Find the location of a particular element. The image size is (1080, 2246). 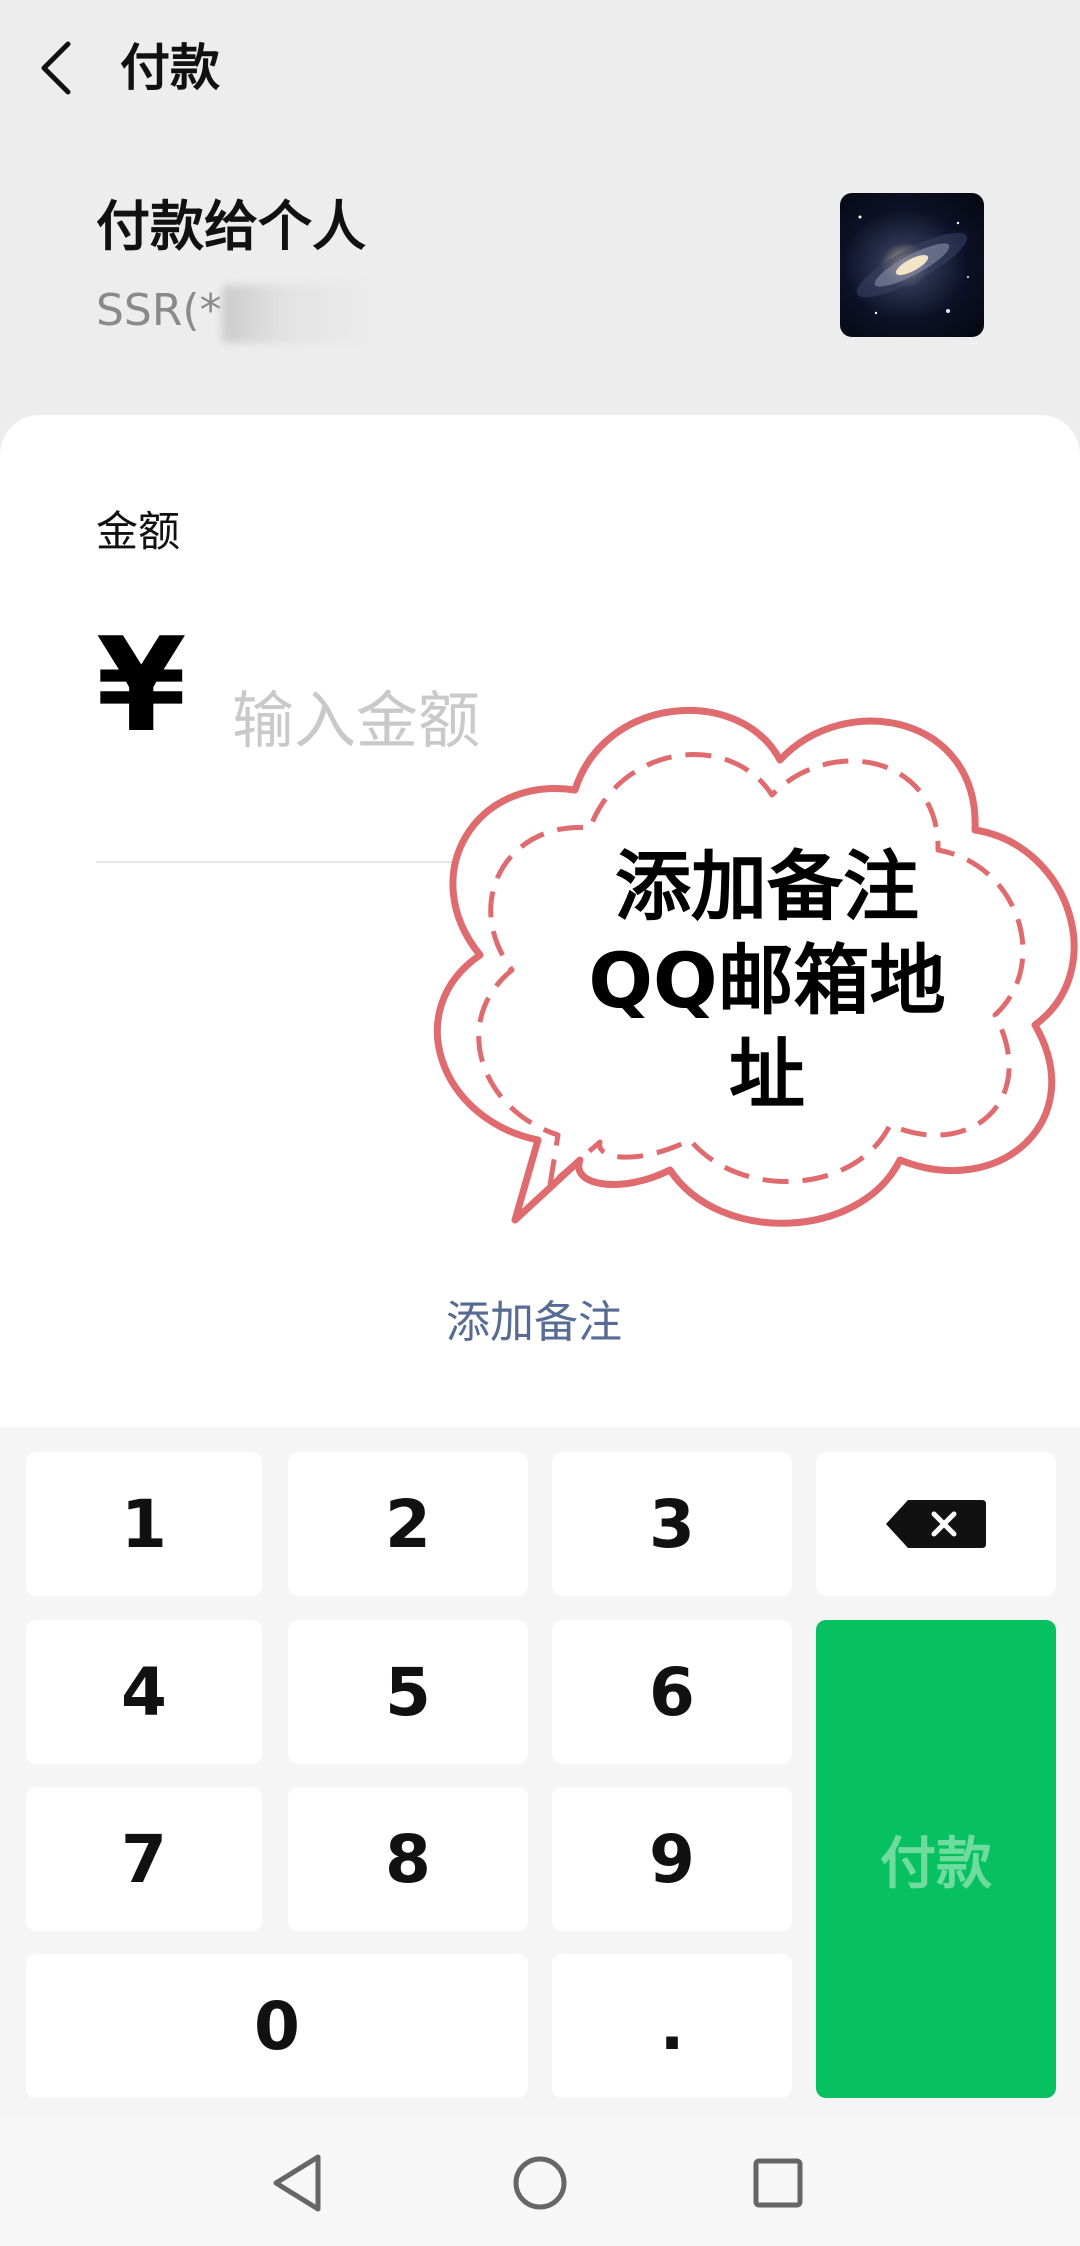

system-recent-button is located at coordinates (778, 2183).